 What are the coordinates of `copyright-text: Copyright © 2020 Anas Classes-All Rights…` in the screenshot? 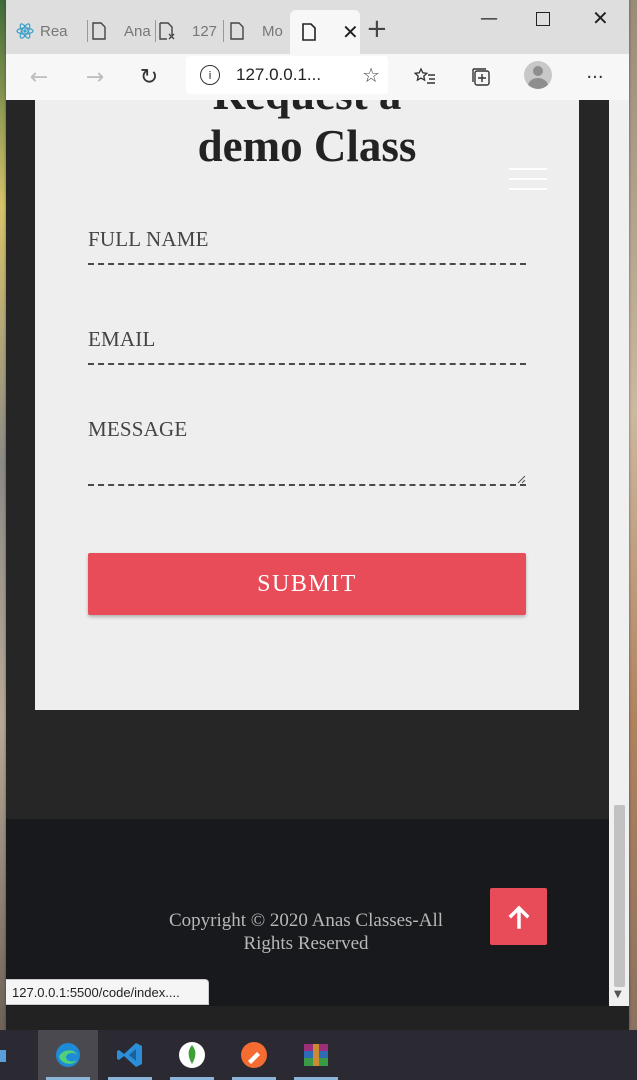 It's located at (306, 932).